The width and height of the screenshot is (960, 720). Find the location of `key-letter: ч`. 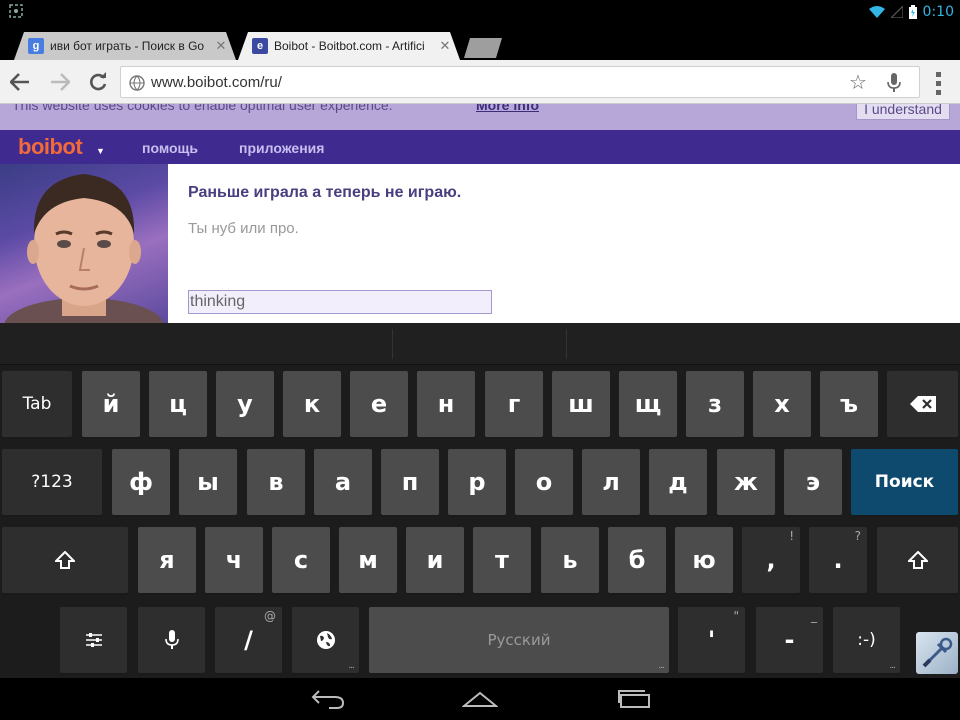

key-letter: ч is located at coordinates (234, 560).